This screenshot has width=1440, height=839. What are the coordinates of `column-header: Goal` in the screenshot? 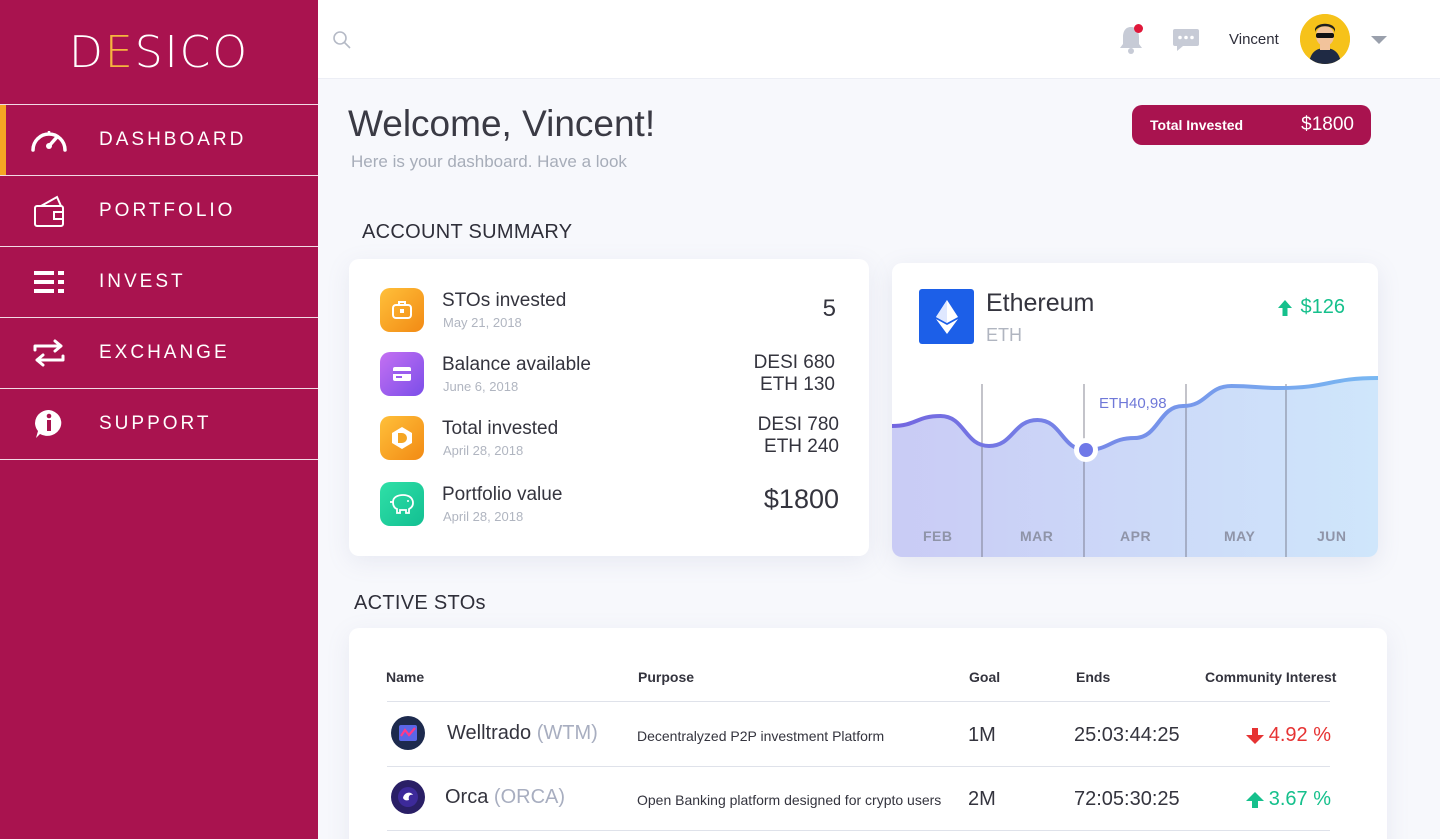 It's located at (984, 677).